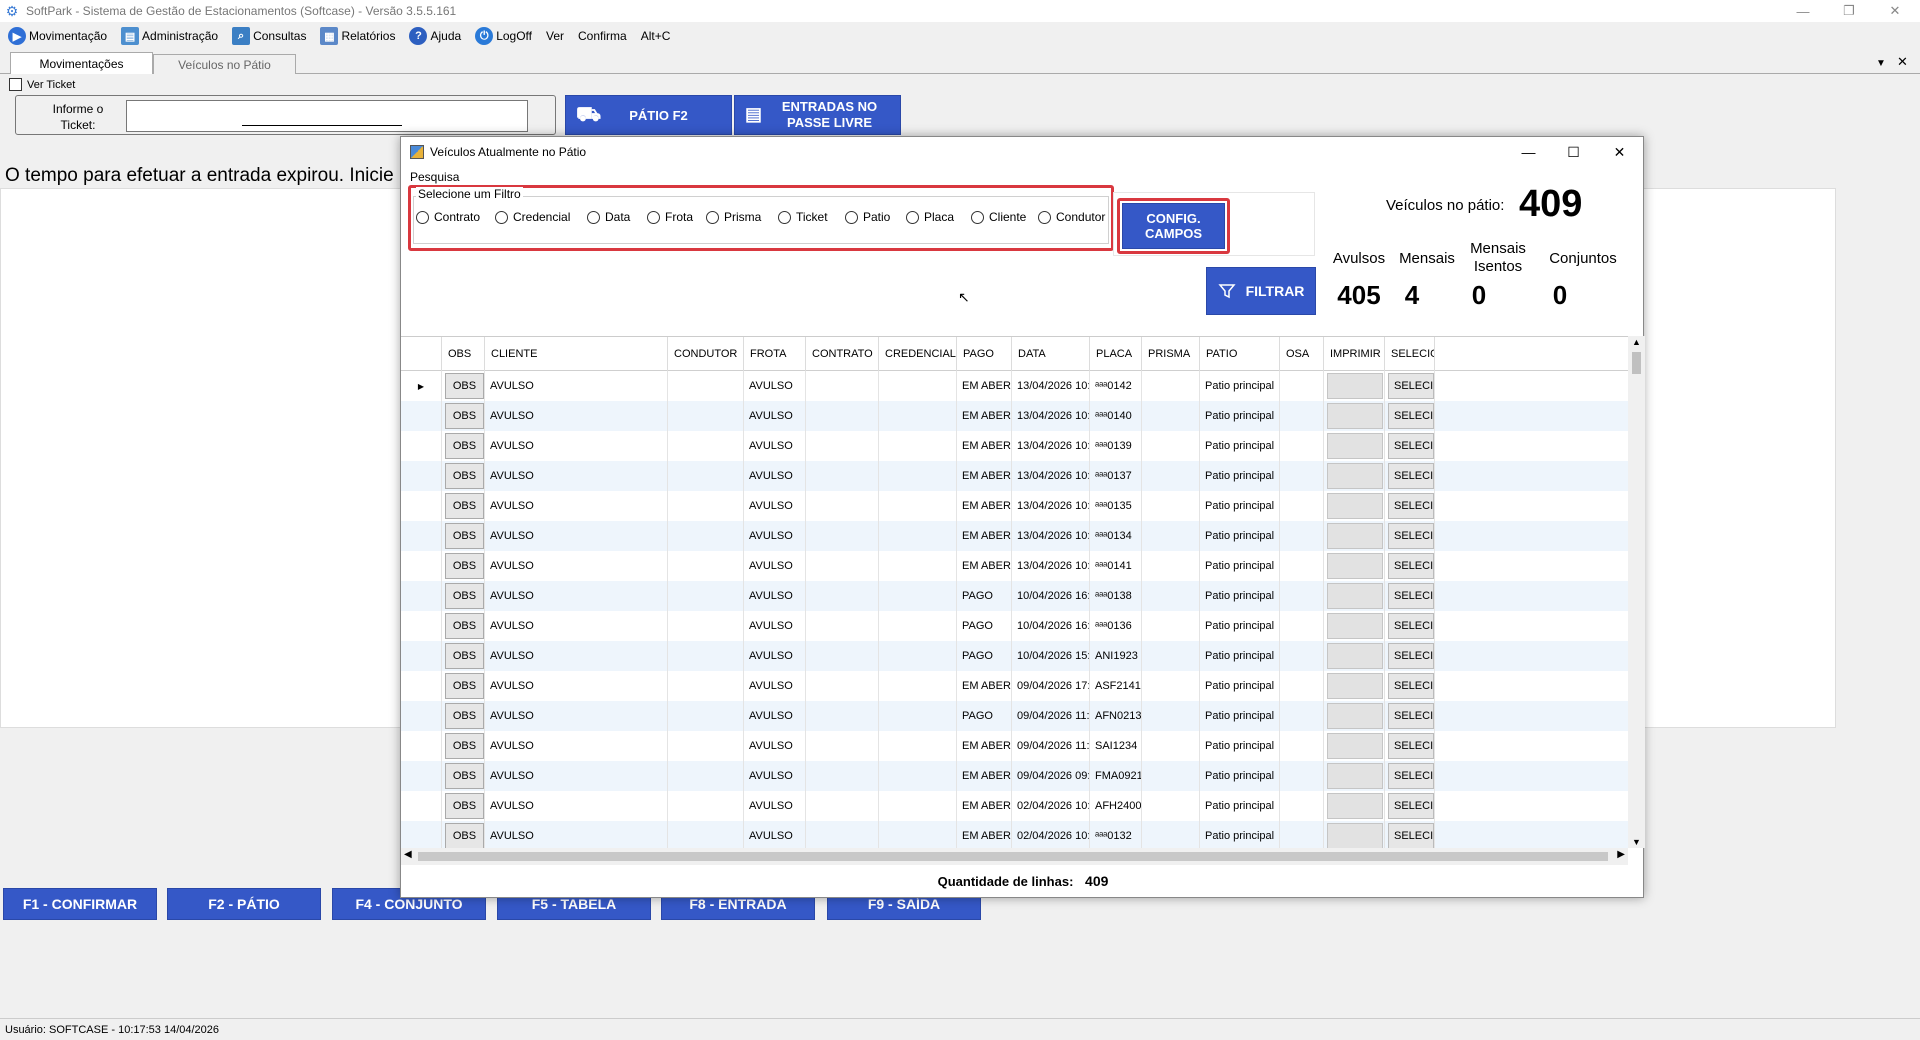 Image resolution: width=1920 pixels, height=1040 pixels. What do you see at coordinates (867, 217) in the screenshot?
I see `radio-patio: Patio` at bounding box center [867, 217].